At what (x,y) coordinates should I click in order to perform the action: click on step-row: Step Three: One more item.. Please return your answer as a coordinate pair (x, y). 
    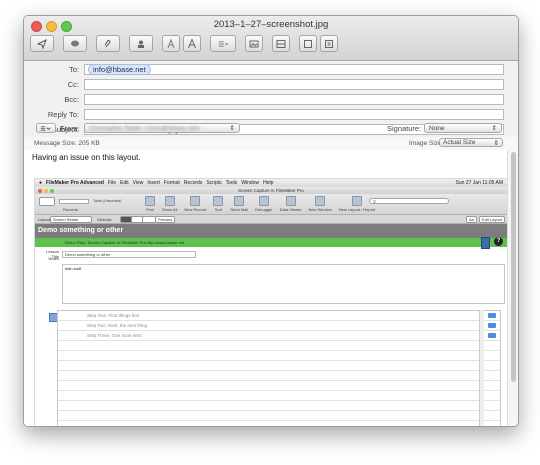
    Looking at the image, I should click on (279, 336).